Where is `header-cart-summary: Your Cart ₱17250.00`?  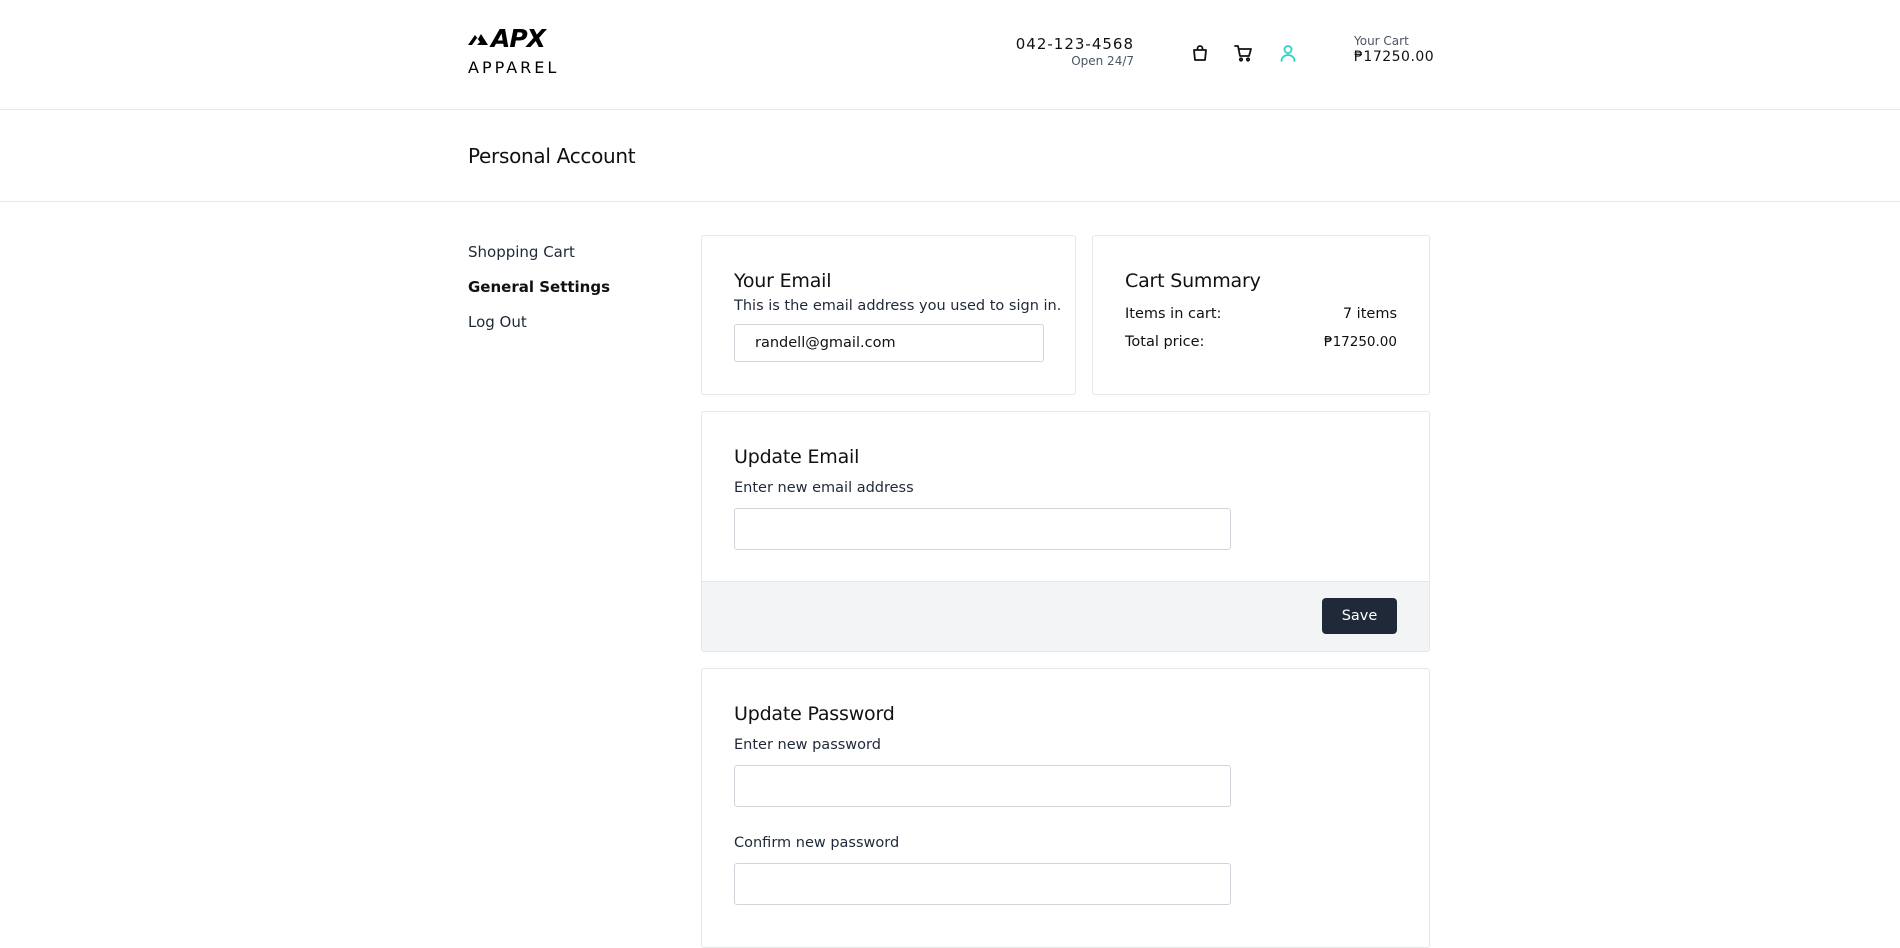 header-cart-summary: Your Cart ₱17250.00 is located at coordinates (1394, 49).